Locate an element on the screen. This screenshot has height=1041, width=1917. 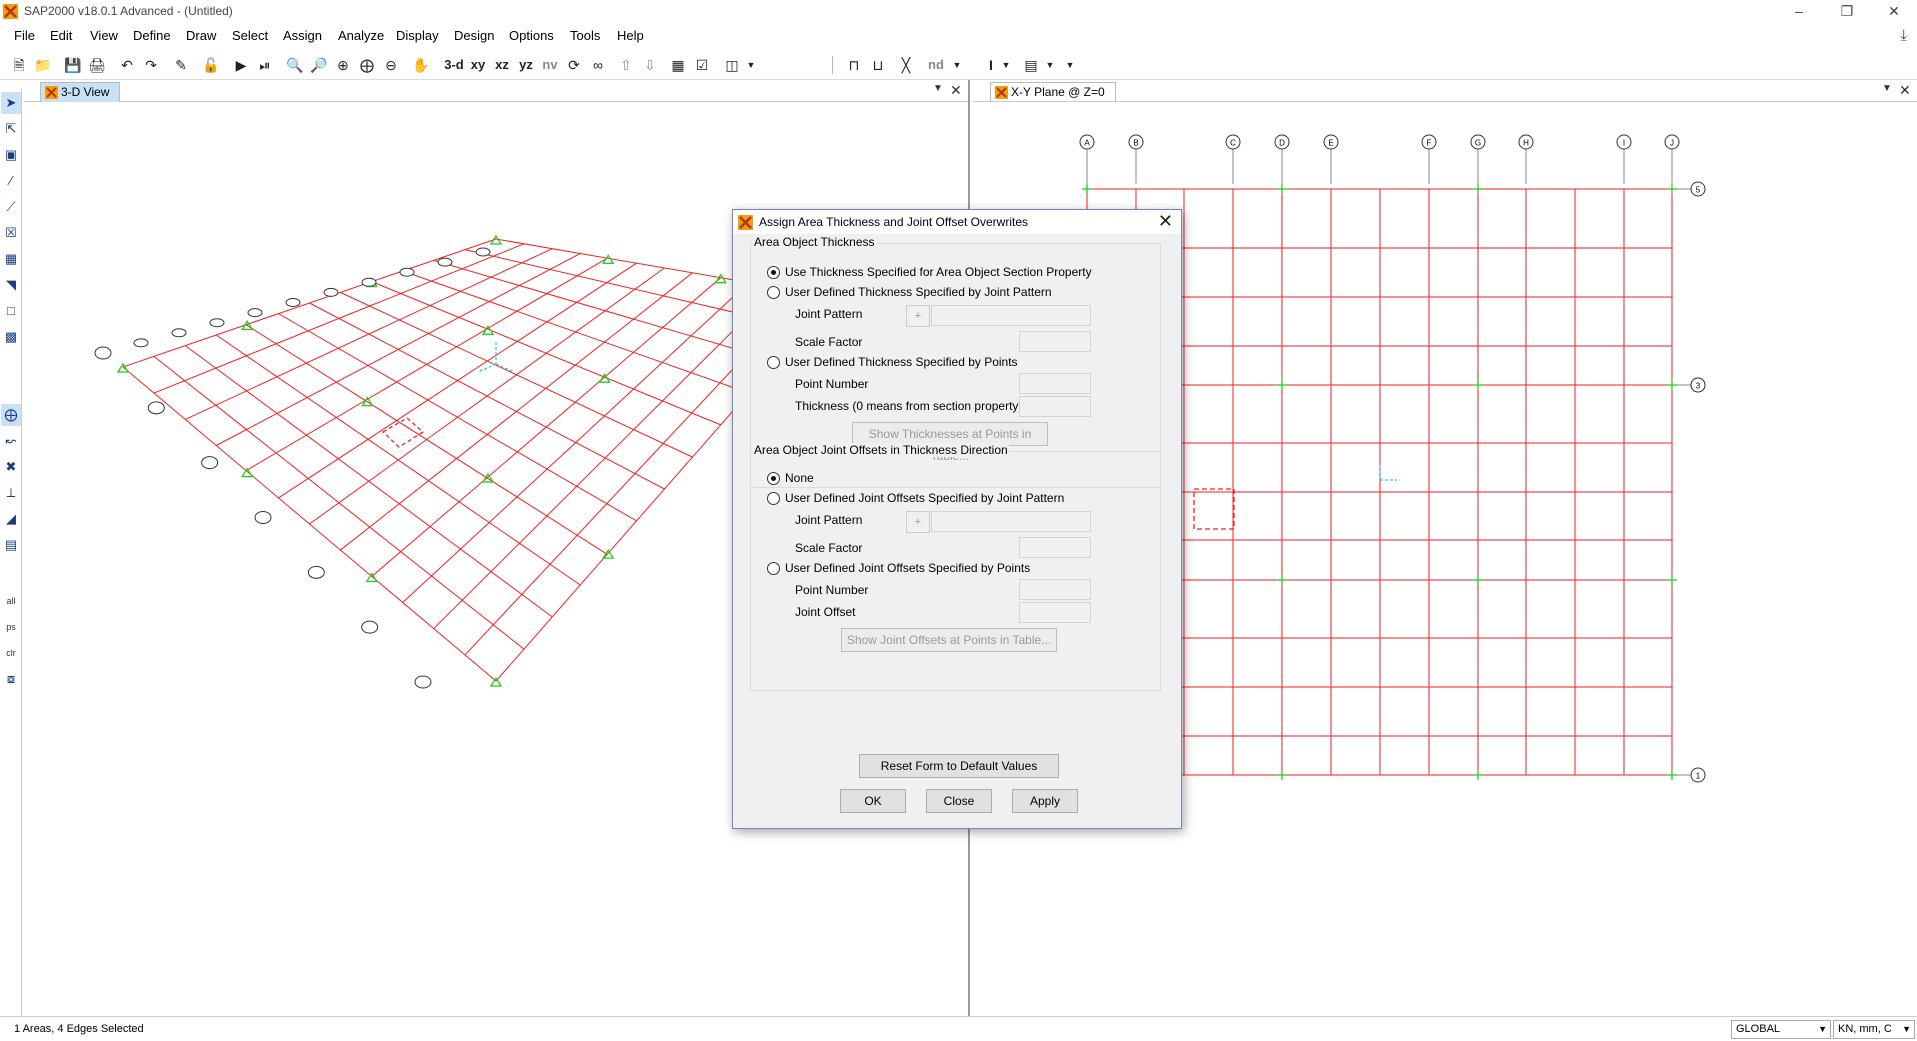
radio-thickness-points is located at coordinates (773, 362).